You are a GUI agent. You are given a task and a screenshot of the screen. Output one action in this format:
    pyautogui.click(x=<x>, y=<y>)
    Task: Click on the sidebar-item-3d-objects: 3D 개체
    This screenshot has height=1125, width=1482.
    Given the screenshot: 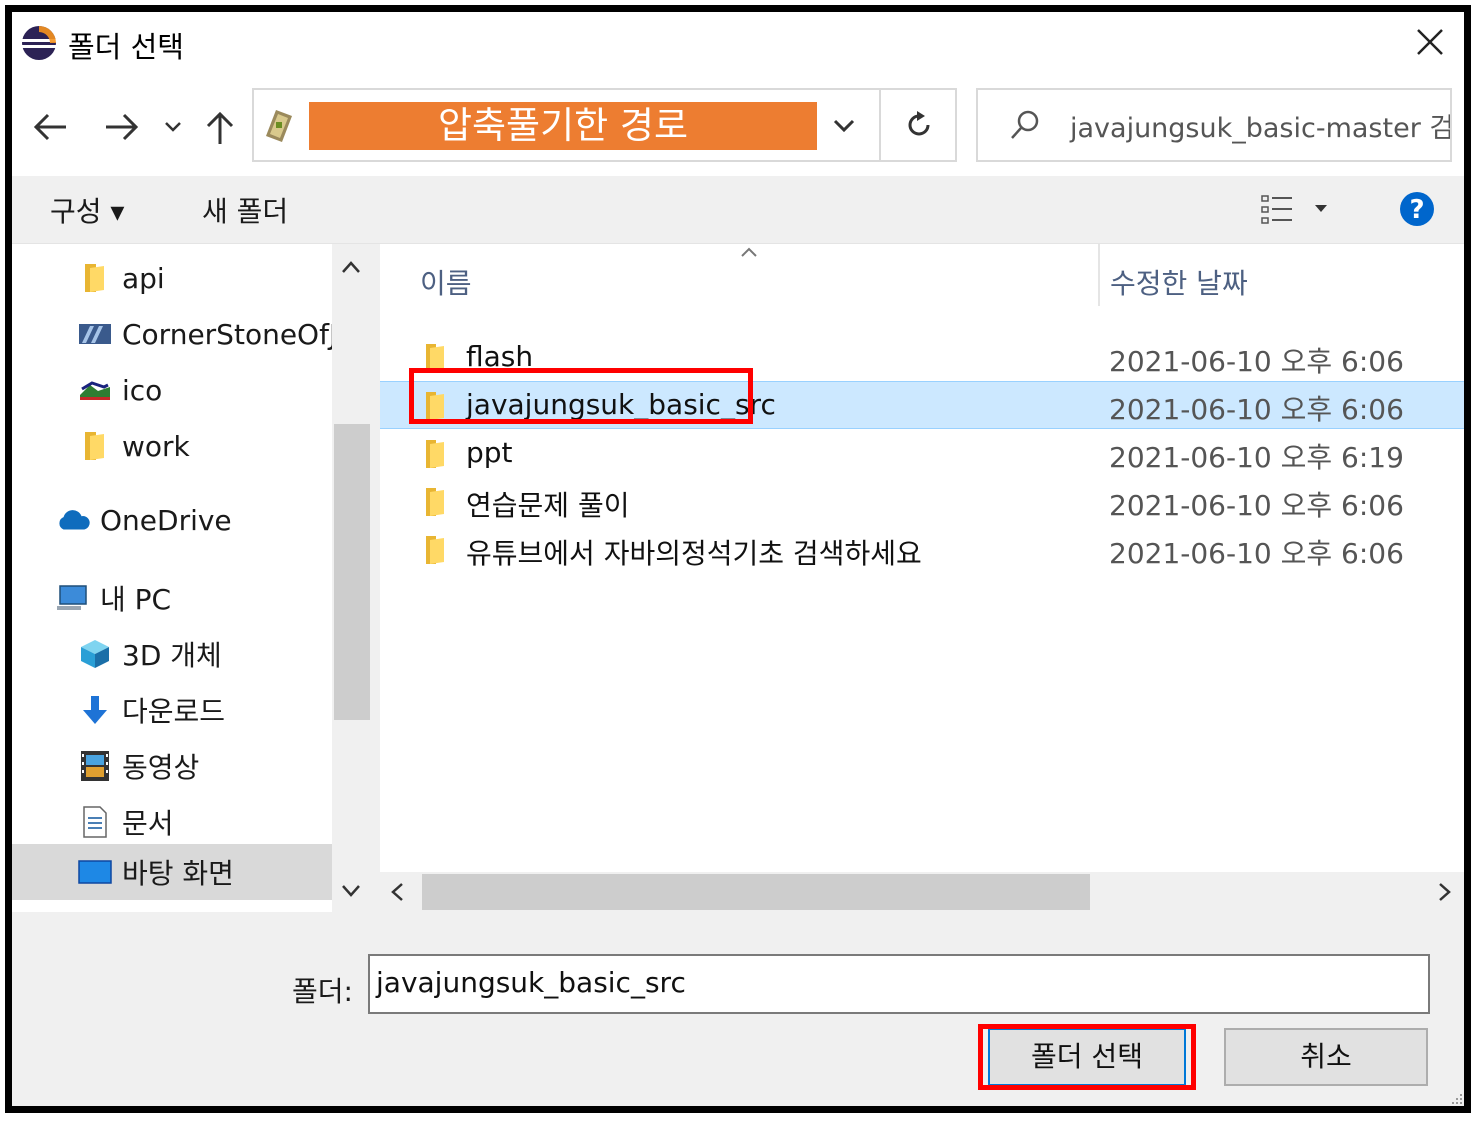 What is the action you would take?
    pyautogui.click(x=150, y=654)
    